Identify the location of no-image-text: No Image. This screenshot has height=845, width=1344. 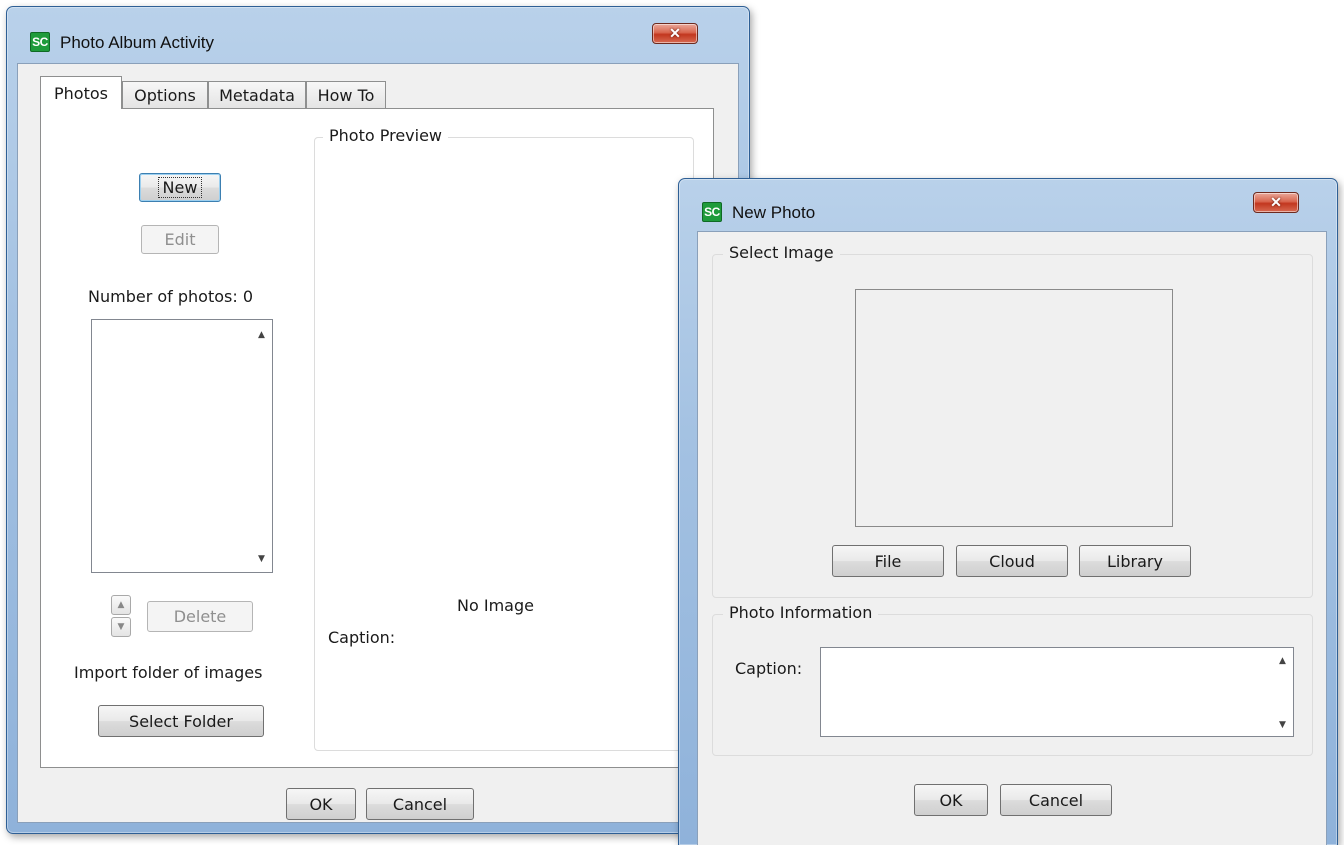
(495, 605).